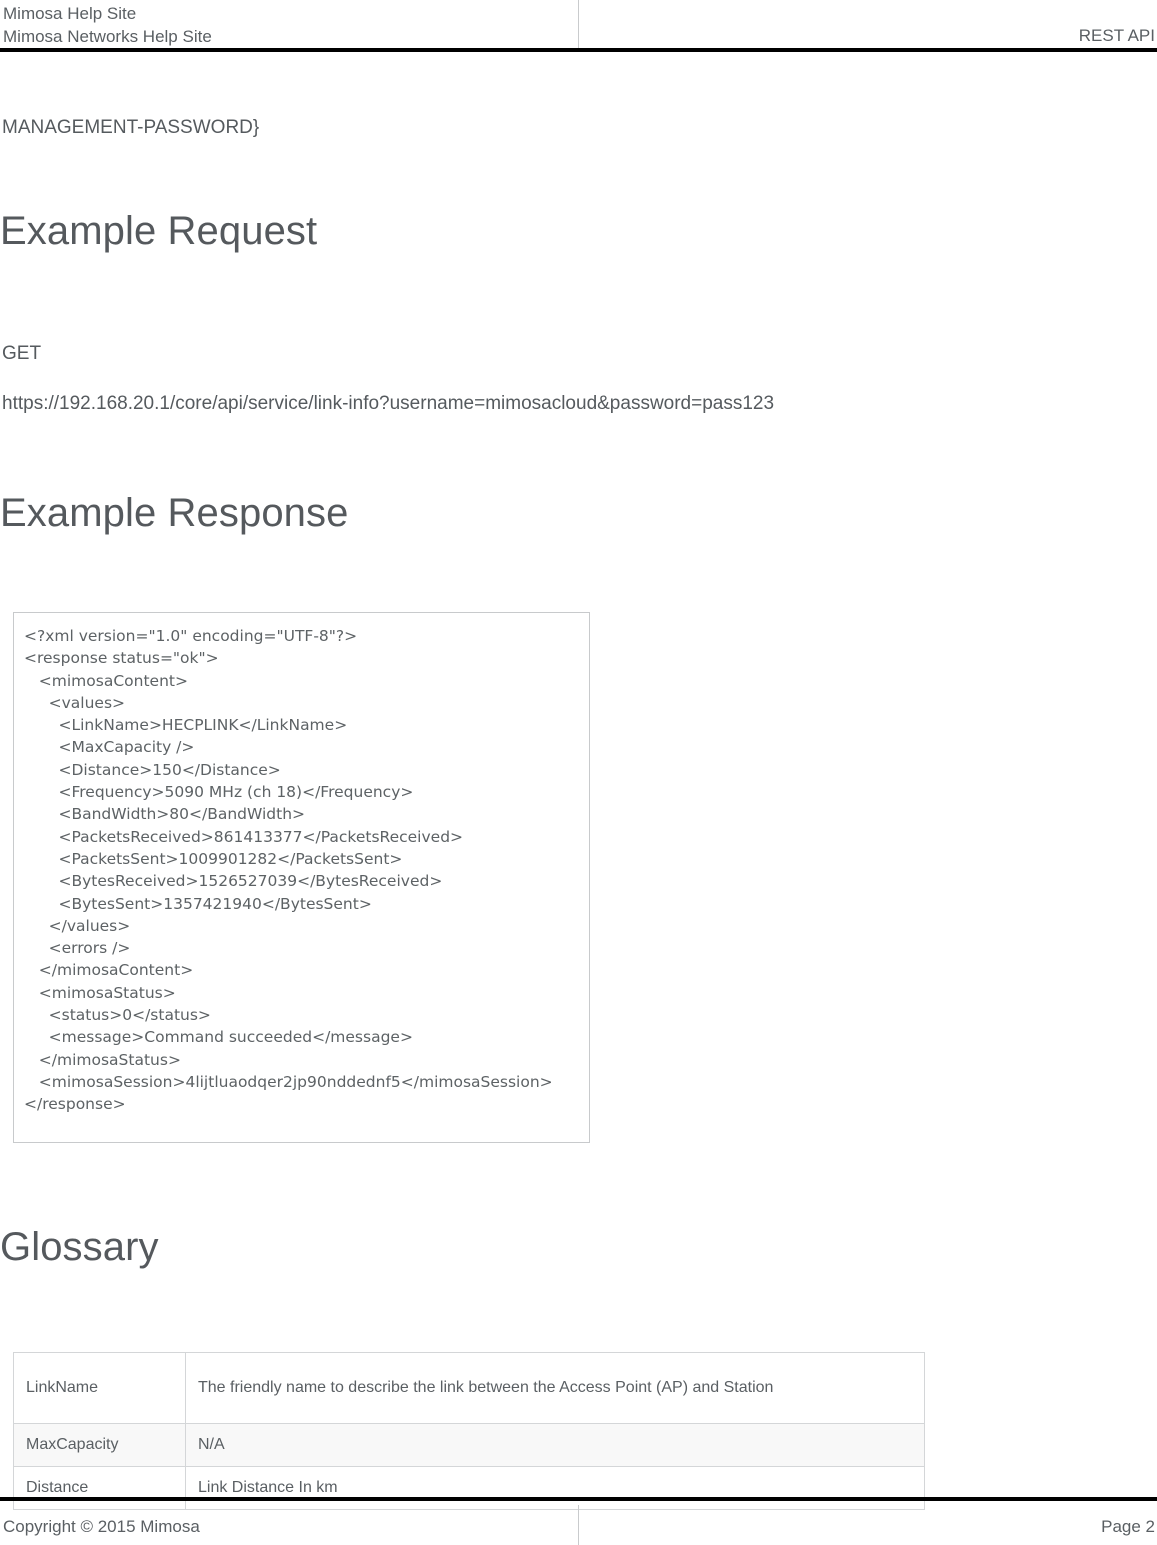 The image size is (1157, 1545). I want to click on glossary-term: LinkName, so click(99, 1388).